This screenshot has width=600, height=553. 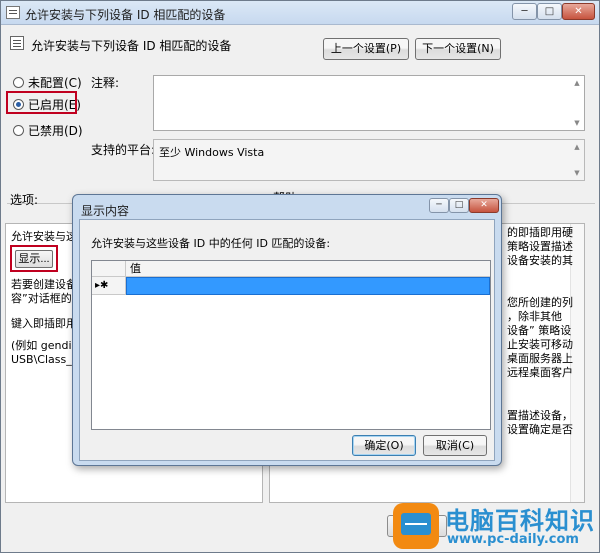 I want to click on highlight-box-enabled, so click(x=41, y=102).